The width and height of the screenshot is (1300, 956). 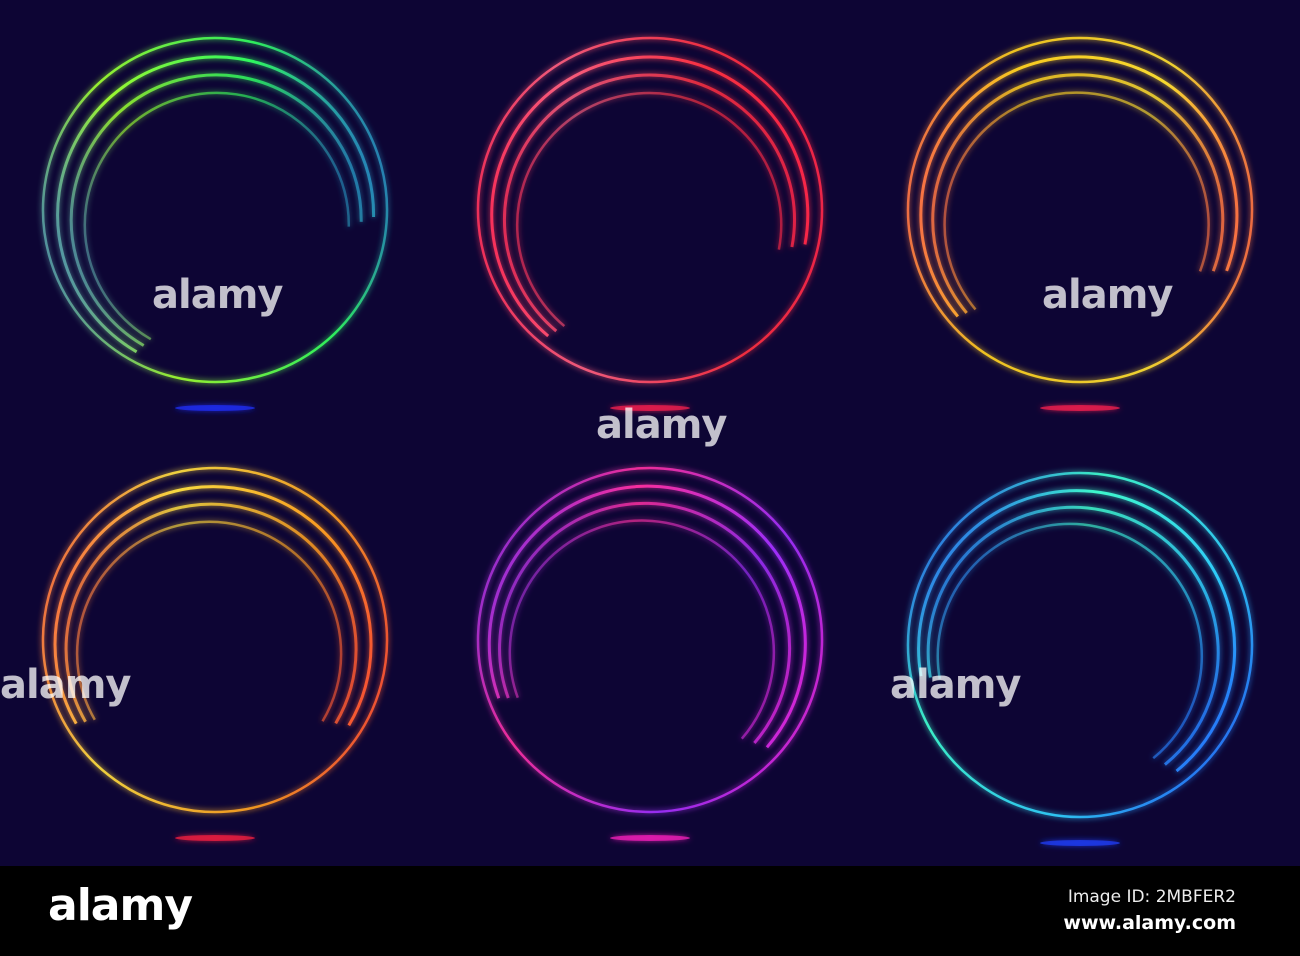 I want to click on green-blue-ring, so click(x=215, y=223).